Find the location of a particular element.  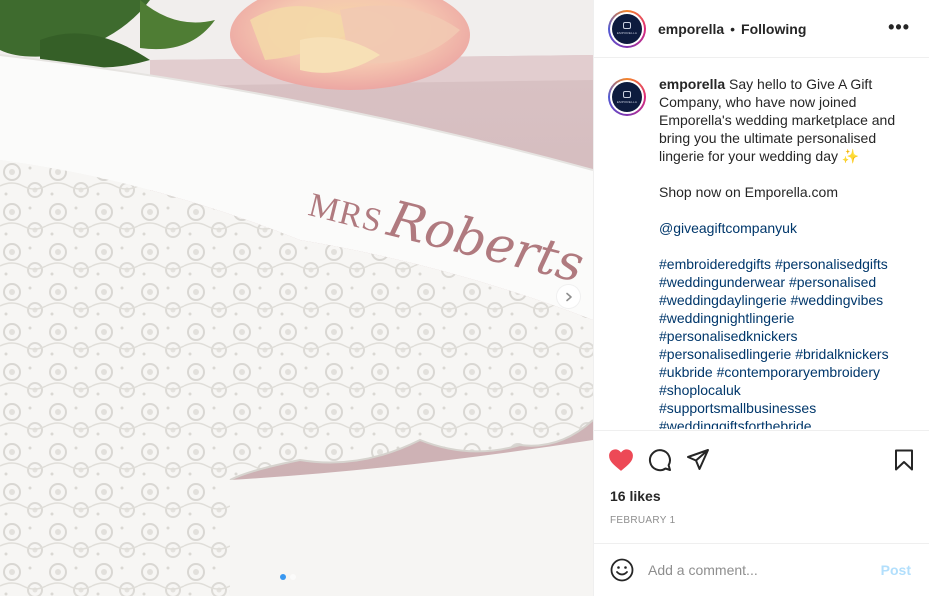

hashtag-line: #personalisedlingerie #bridalknickers is located at coordinates (786, 354).